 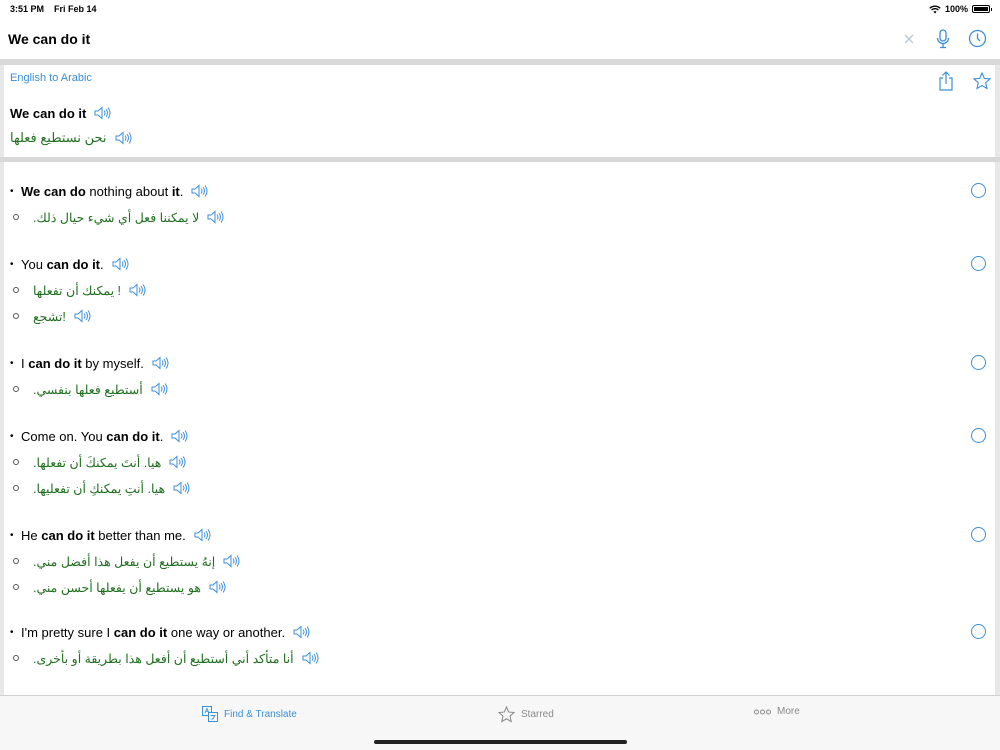 I want to click on phrase-text: one way or another., so click(x=226, y=632).